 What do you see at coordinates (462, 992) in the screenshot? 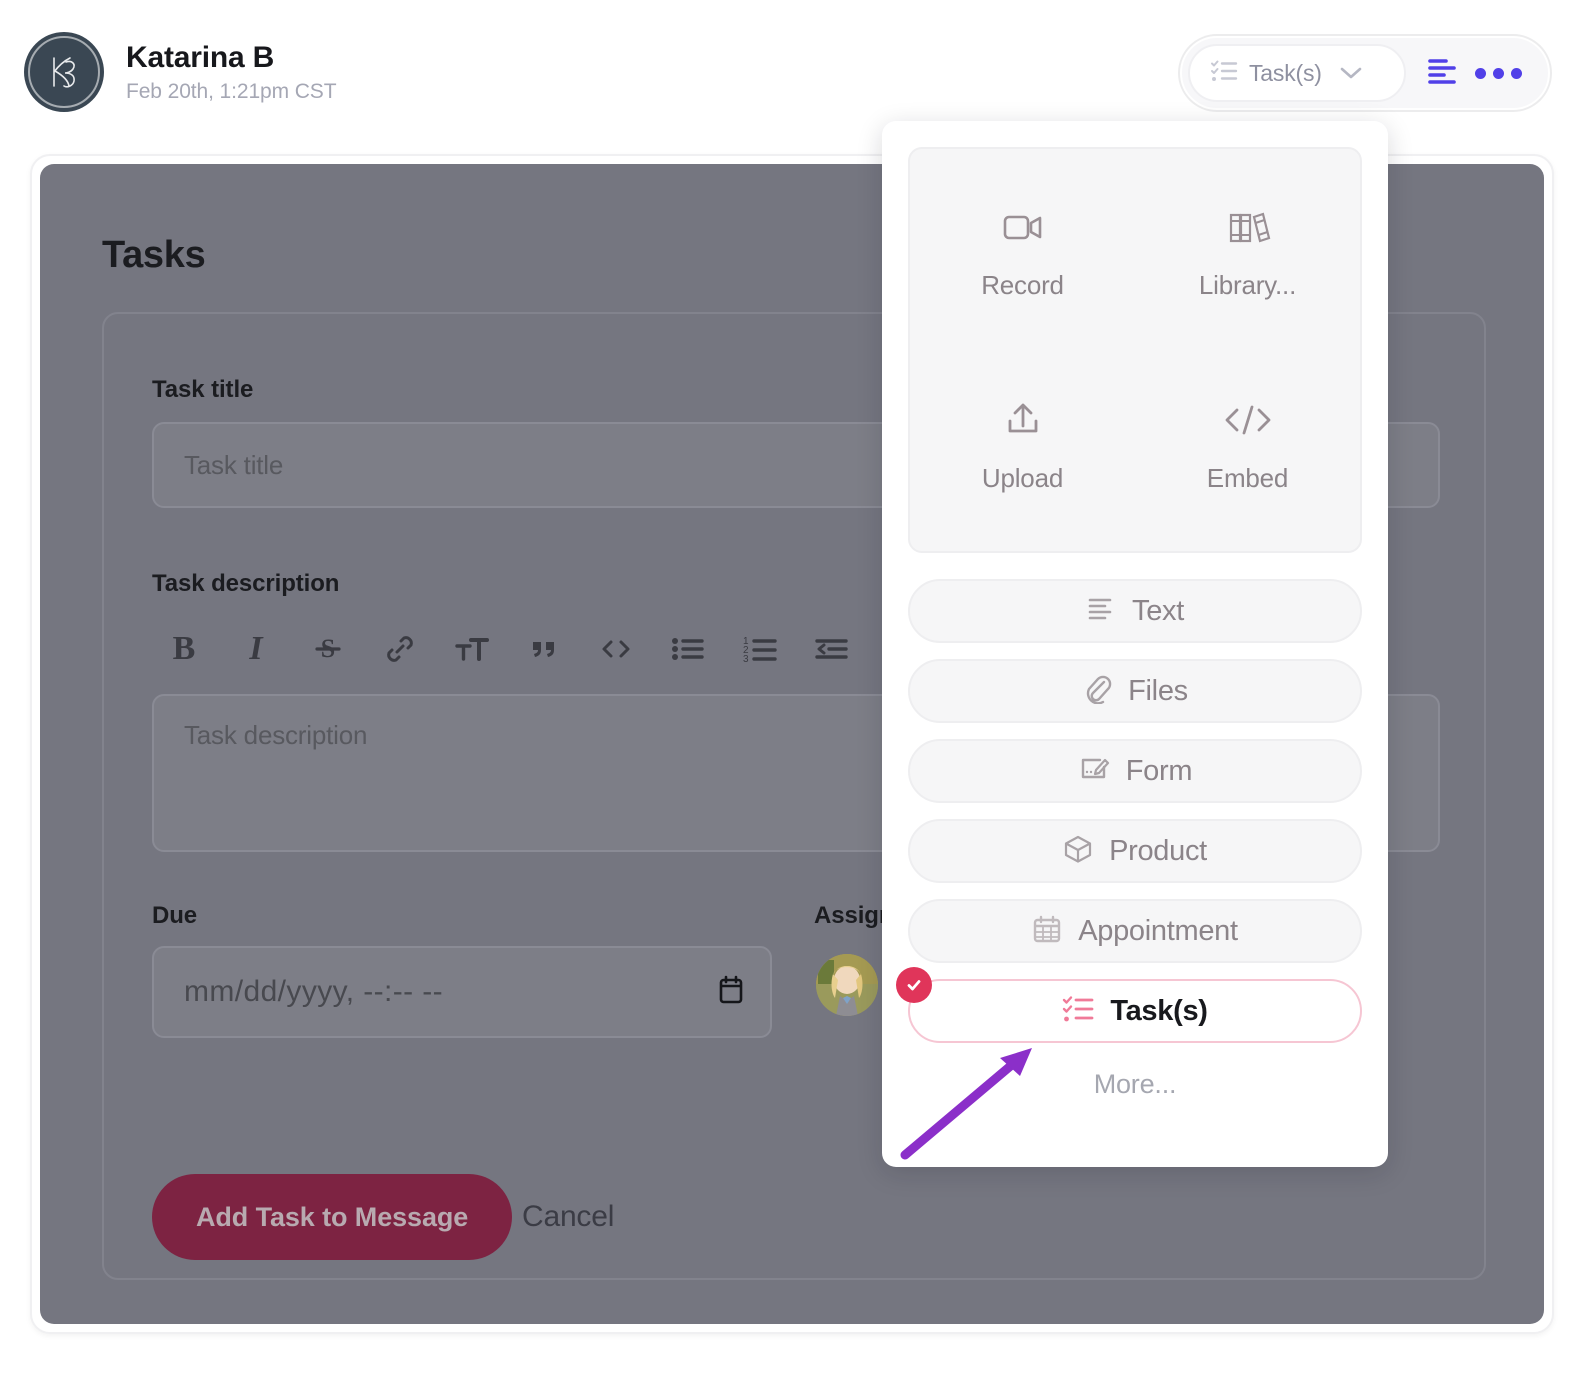
I see `due-date-input: mm/dd/yyyy, --:-- --` at bounding box center [462, 992].